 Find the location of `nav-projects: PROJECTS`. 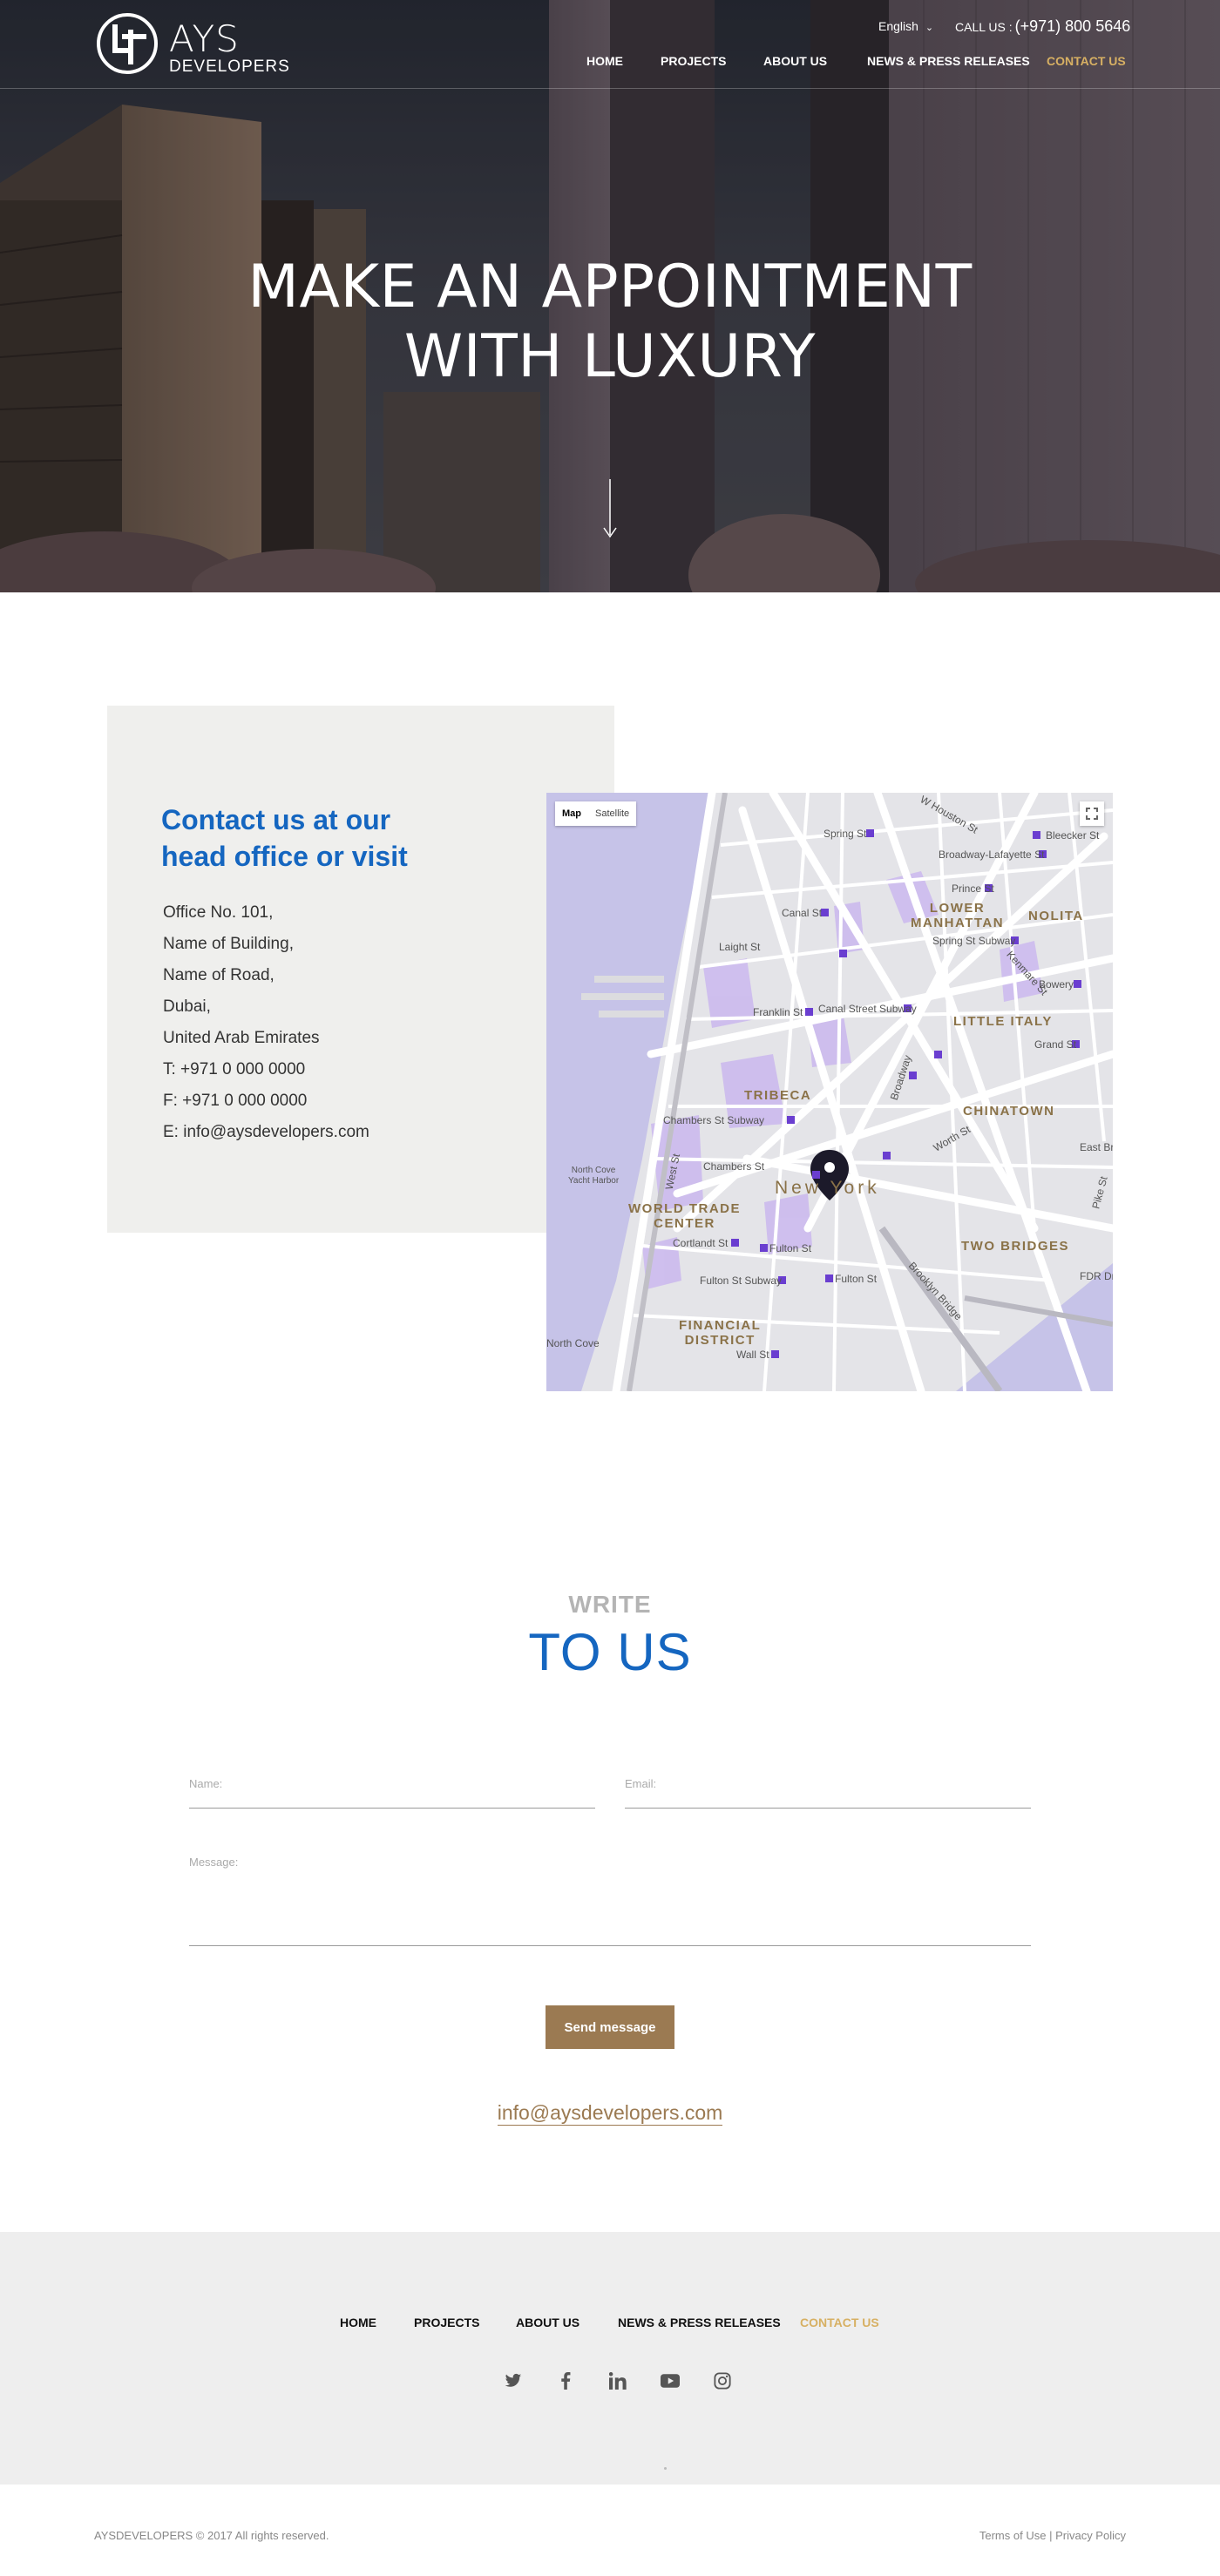

nav-projects: PROJECTS is located at coordinates (693, 61).